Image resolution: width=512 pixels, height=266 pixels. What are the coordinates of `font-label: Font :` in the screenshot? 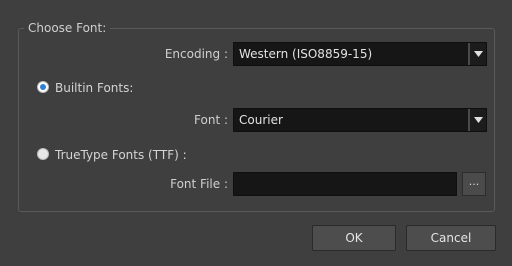 It's located at (211, 120).